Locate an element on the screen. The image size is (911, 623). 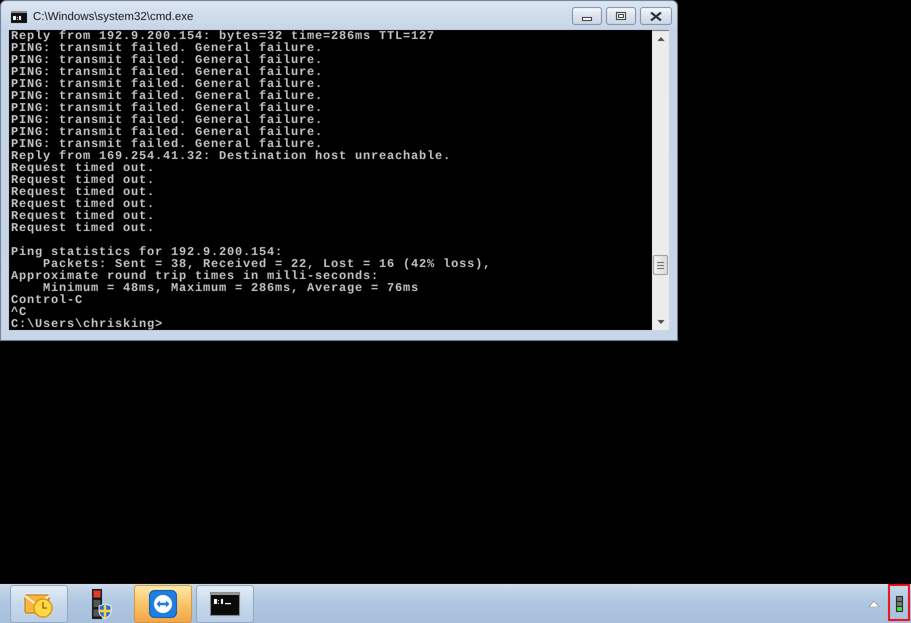
maximize-icon is located at coordinates (621, 16).